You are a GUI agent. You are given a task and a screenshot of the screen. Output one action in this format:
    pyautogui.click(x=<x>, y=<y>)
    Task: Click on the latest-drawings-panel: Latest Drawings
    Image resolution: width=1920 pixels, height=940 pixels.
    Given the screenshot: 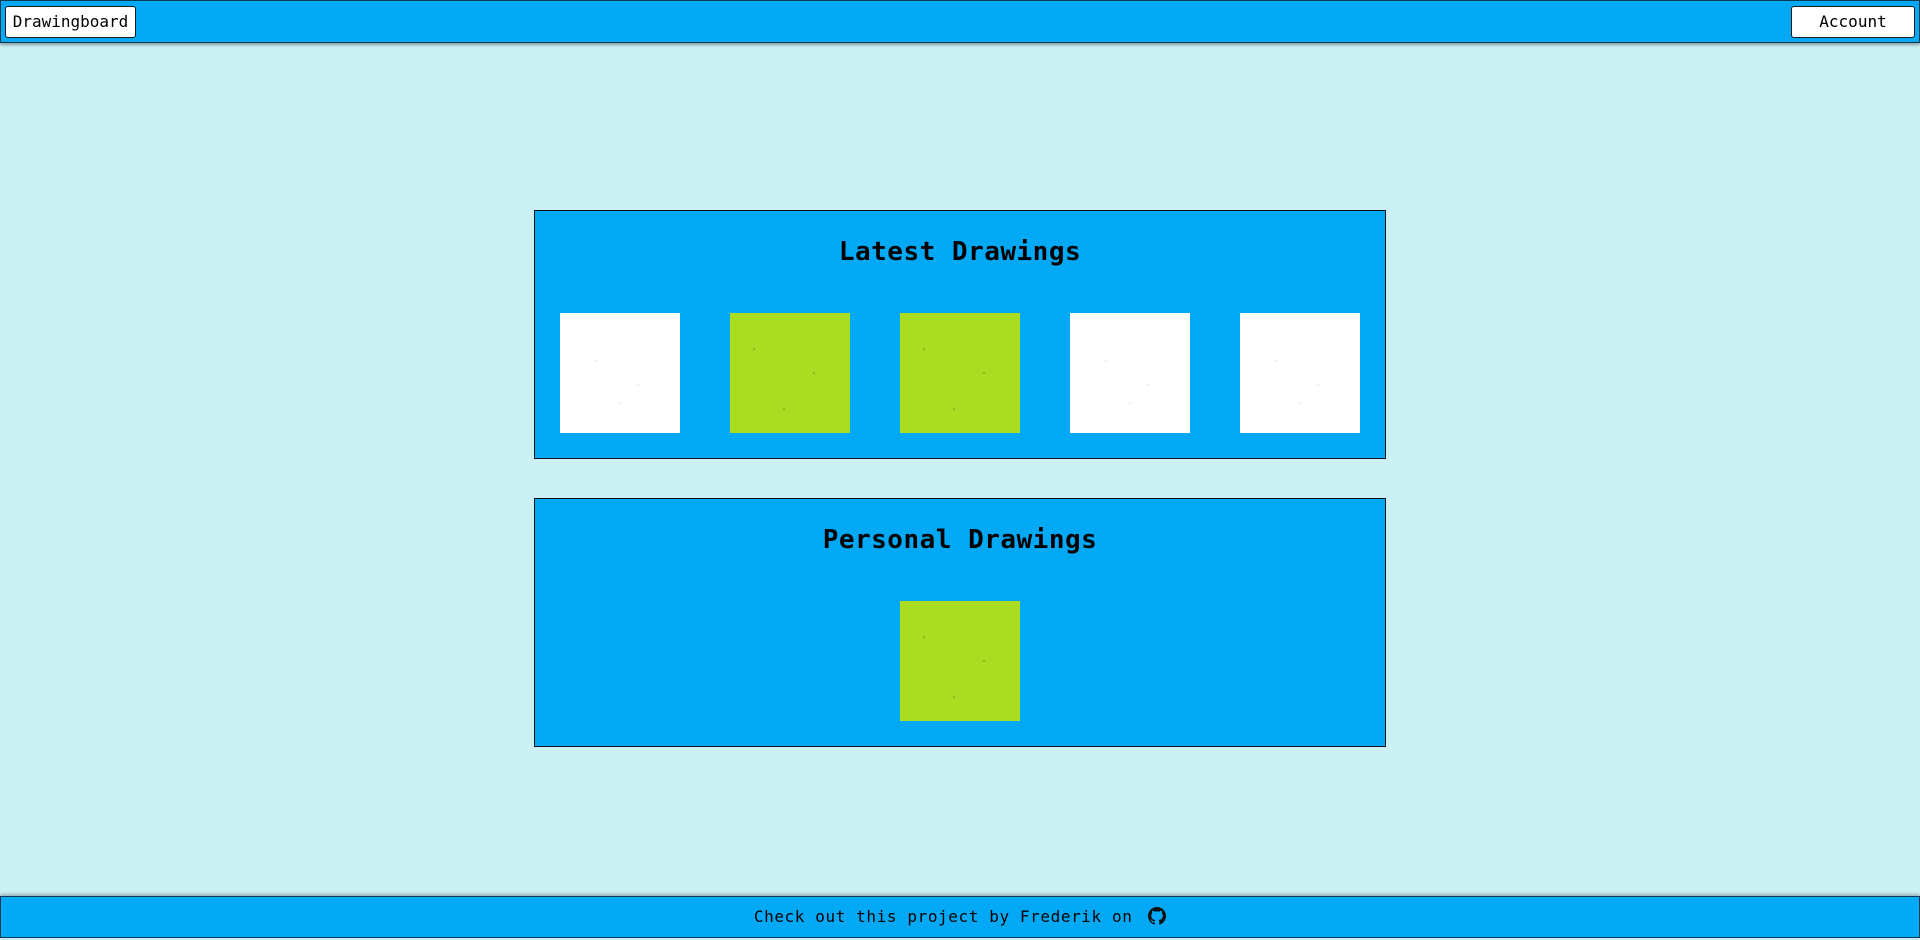 What is the action you would take?
    pyautogui.click(x=960, y=334)
    